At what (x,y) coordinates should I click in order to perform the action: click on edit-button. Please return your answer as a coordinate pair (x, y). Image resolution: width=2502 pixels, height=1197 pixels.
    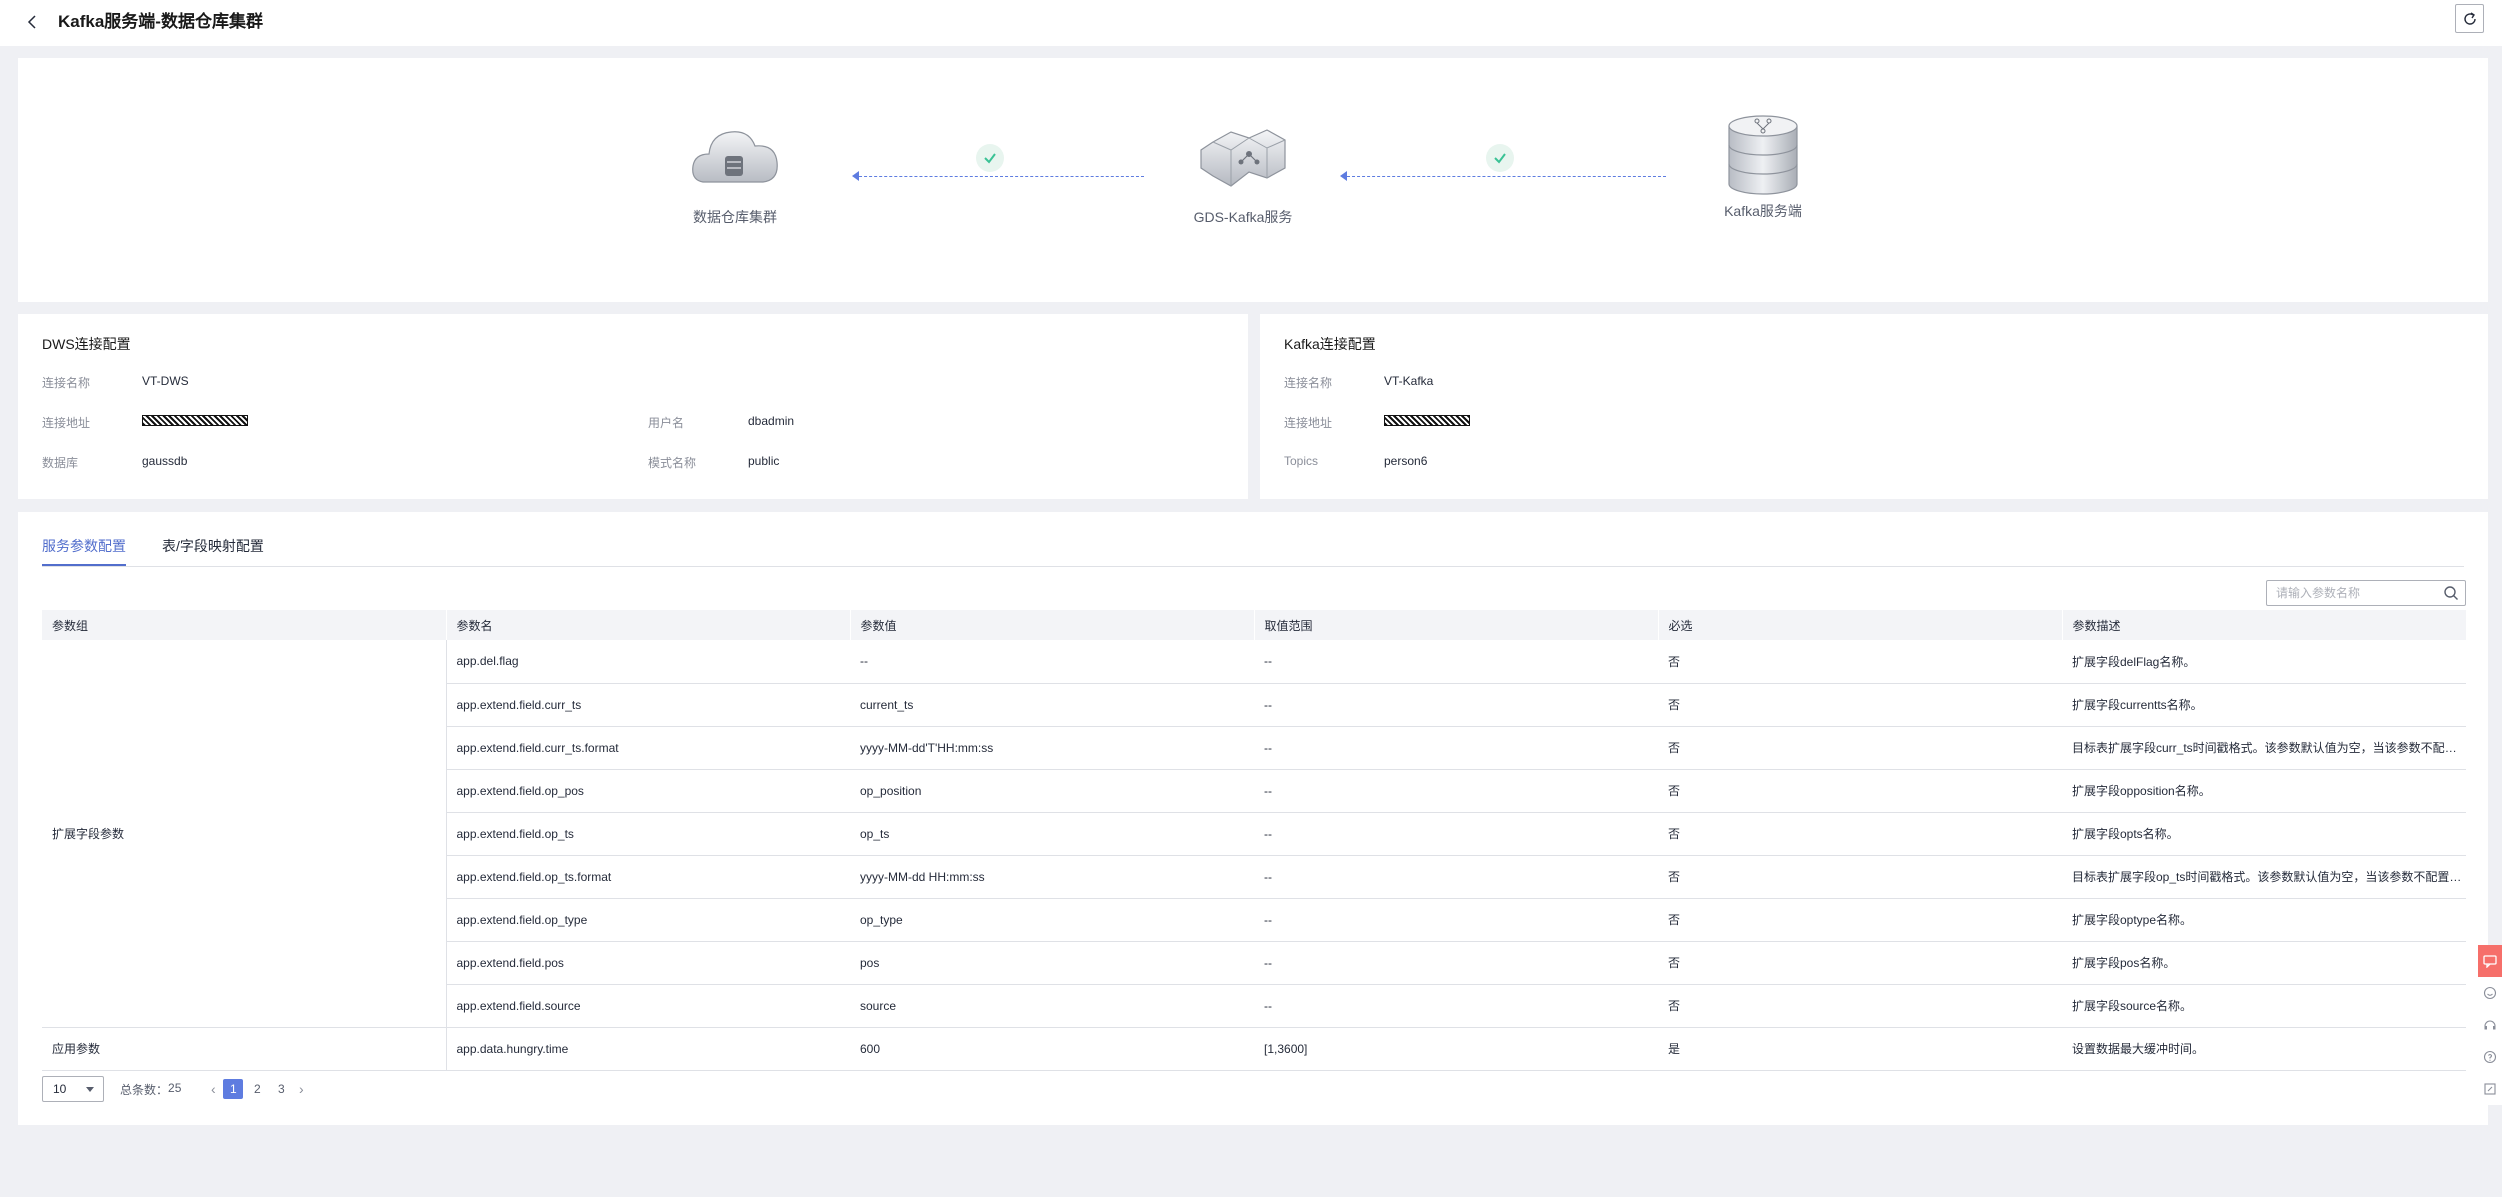
    Looking at the image, I should click on (2490, 1089).